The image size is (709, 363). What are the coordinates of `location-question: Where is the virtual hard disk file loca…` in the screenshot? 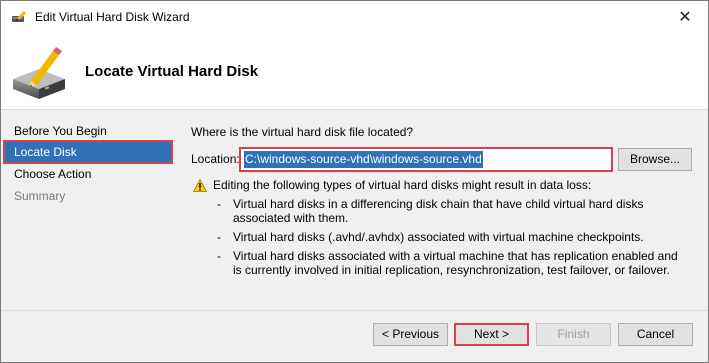 It's located at (302, 132).